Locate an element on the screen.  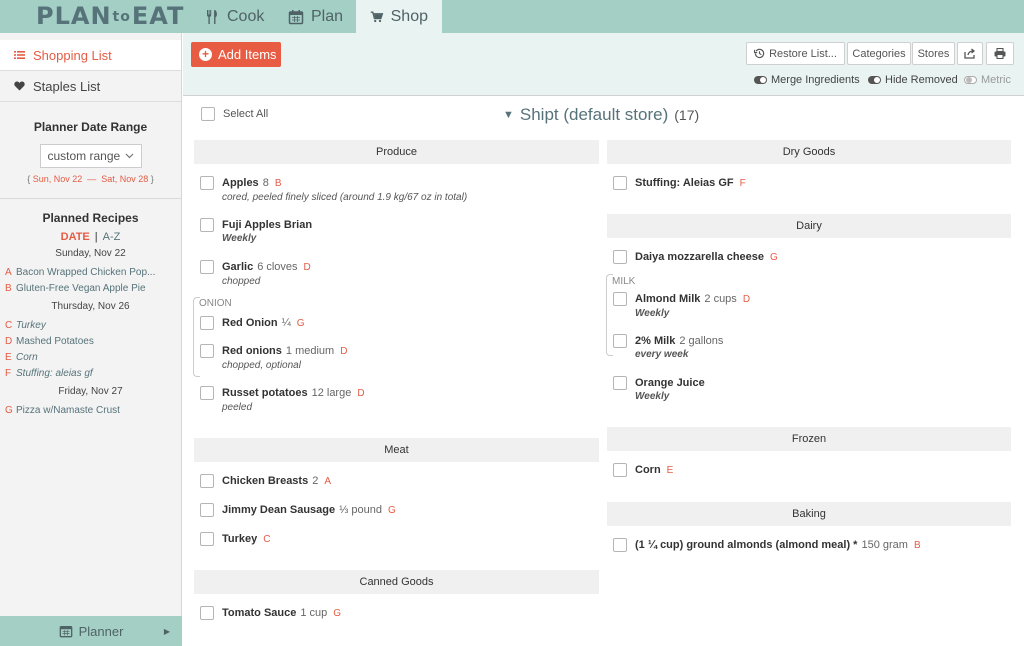
category-dry-goods: Dry Goods is located at coordinates (809, 152).